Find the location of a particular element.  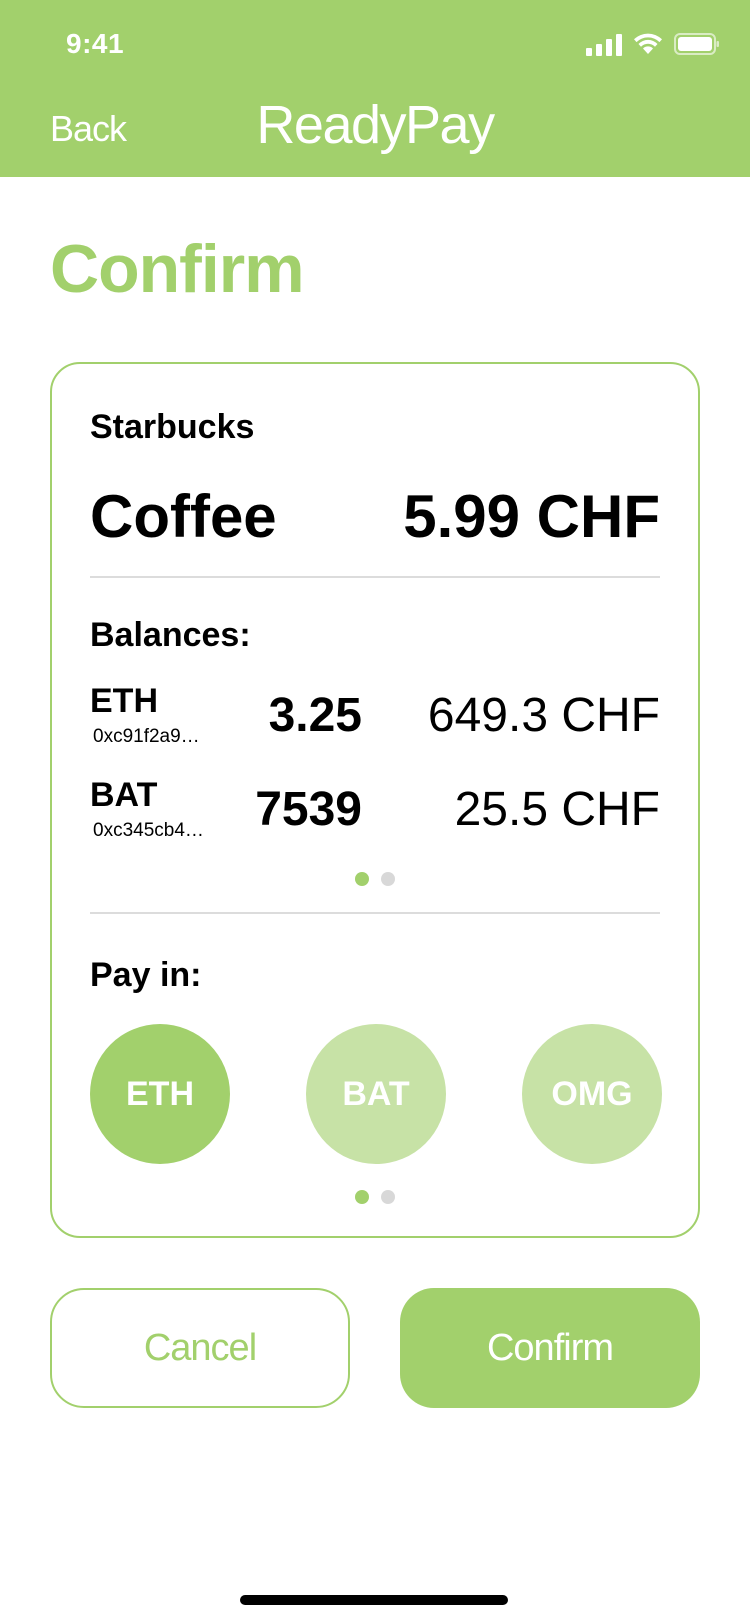

status-time: 9:41 is located at coordinates (95, 43).